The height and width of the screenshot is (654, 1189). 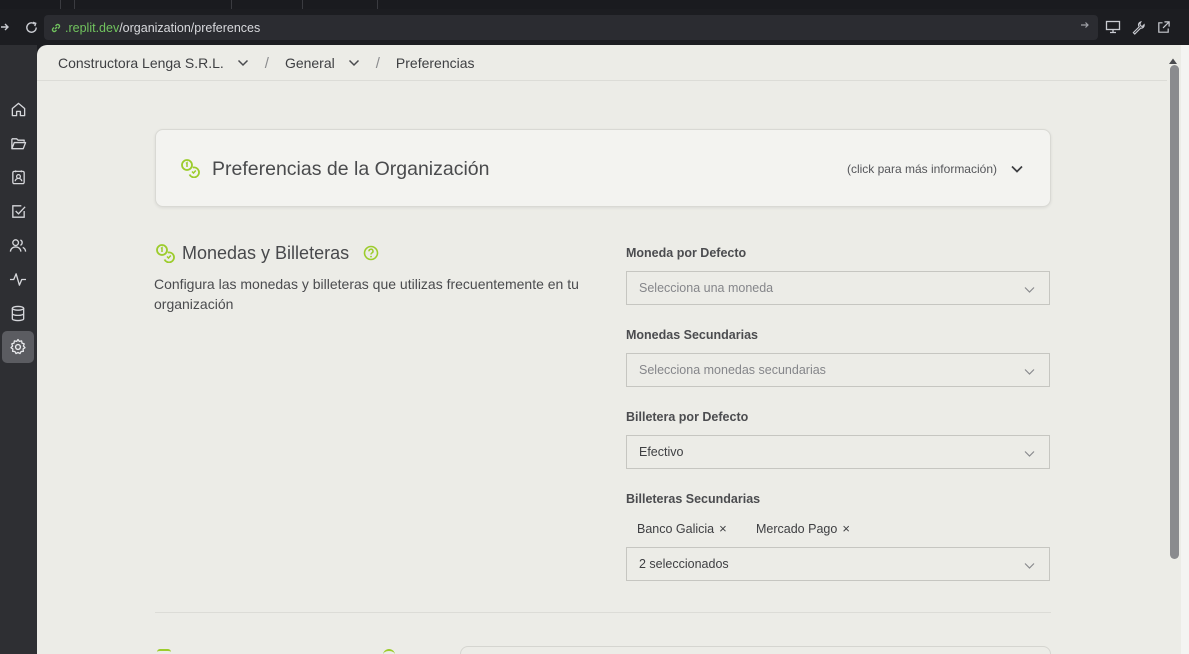 I want to click on secondary-currencies-select: Selecciona monedas secundarias, so click(x=838, y=370).